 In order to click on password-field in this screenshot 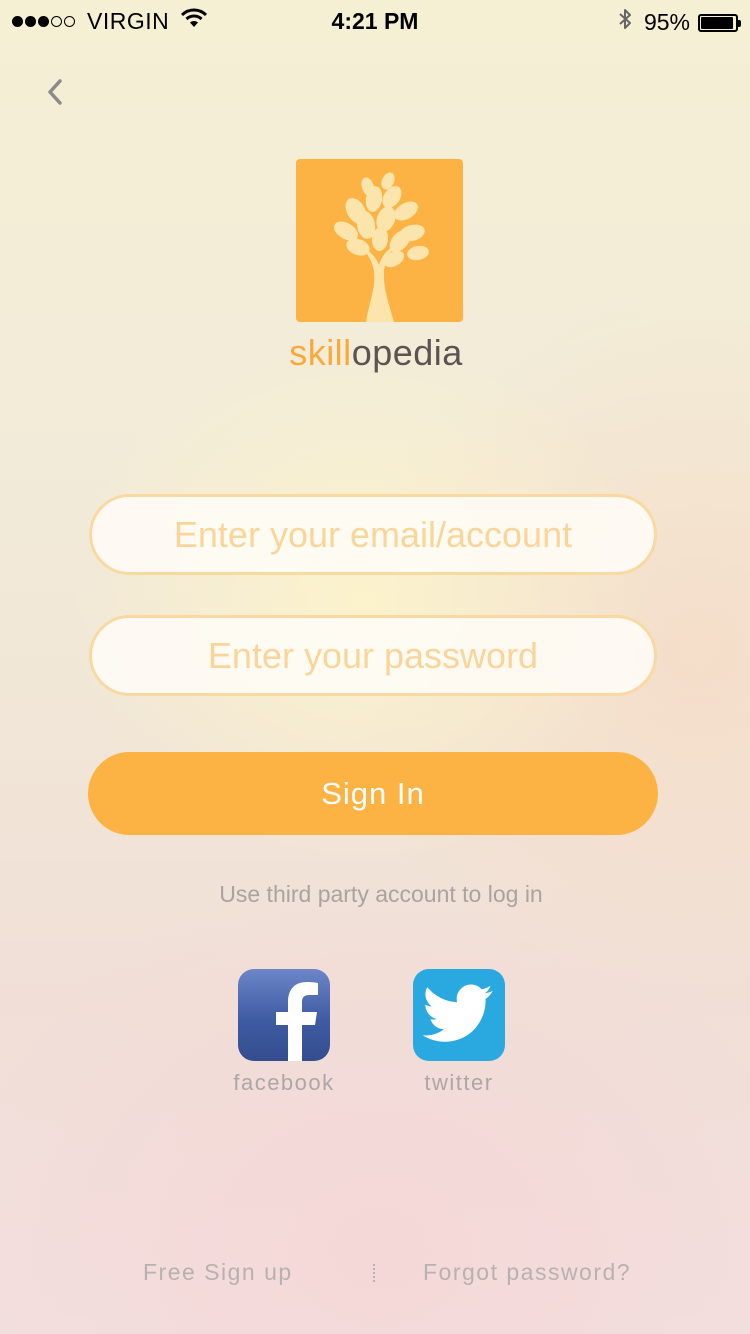, I will do `click(373, 655)`.